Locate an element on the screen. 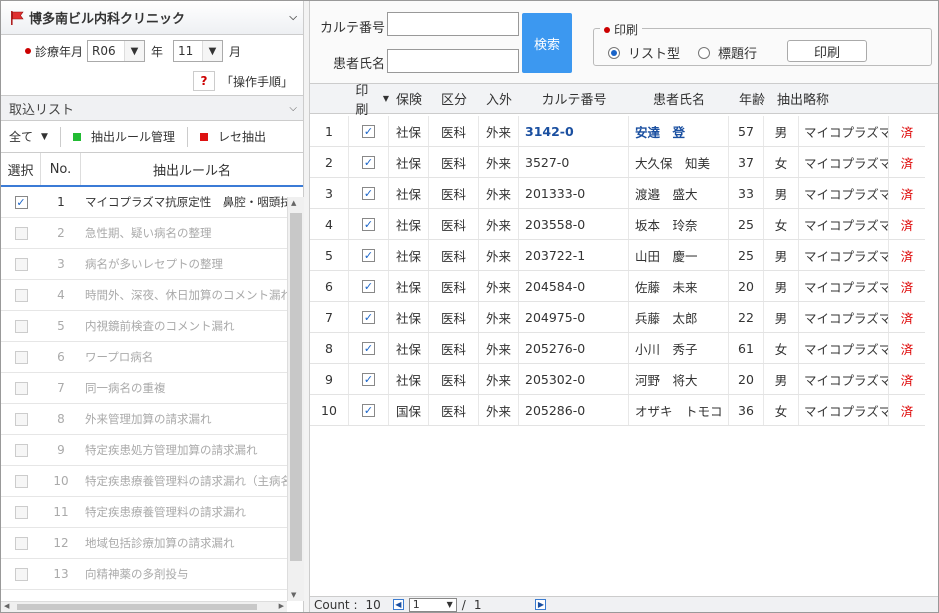 The height and width of the screenshot is (613, 939). patient-name-cell: 安達 登 is located at coordinates (679, 131).